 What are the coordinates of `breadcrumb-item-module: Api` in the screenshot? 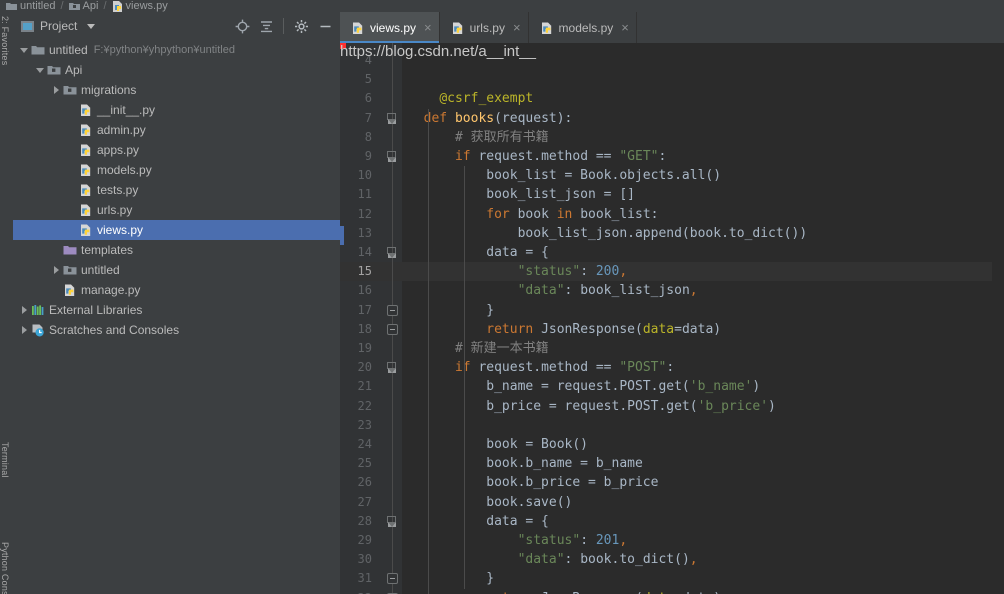 It's located at (83, 6).